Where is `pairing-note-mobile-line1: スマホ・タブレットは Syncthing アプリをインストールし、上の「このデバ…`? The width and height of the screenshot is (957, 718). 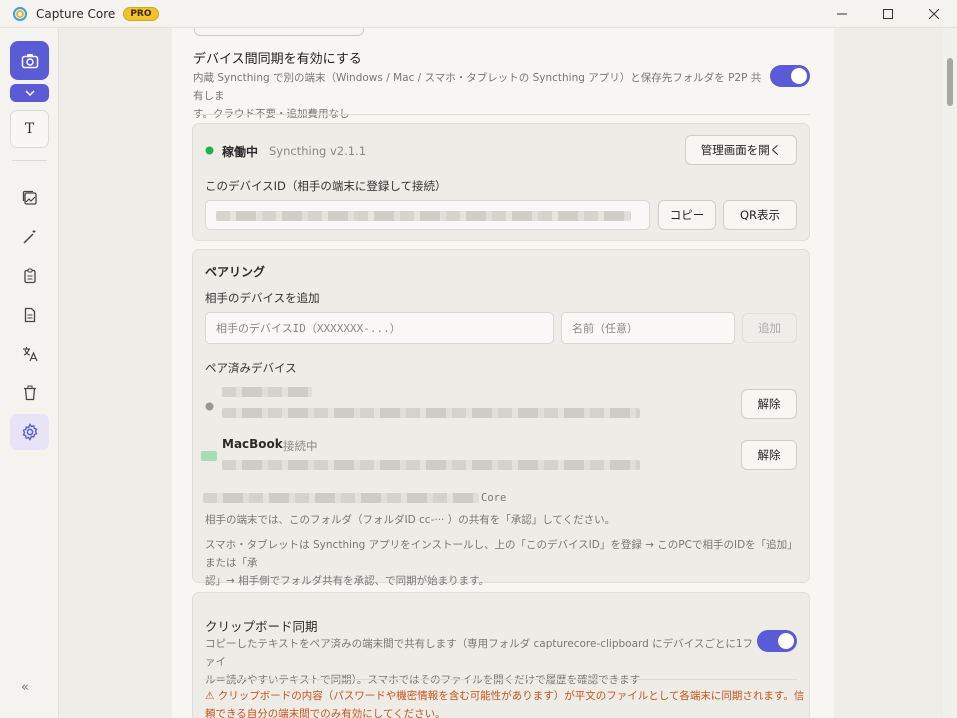
pairing-note-mobile-line1: スマホ・タブレットは Syncthing アプリをインストールし、上の「このデバ… is located at coordinates (501, 554).